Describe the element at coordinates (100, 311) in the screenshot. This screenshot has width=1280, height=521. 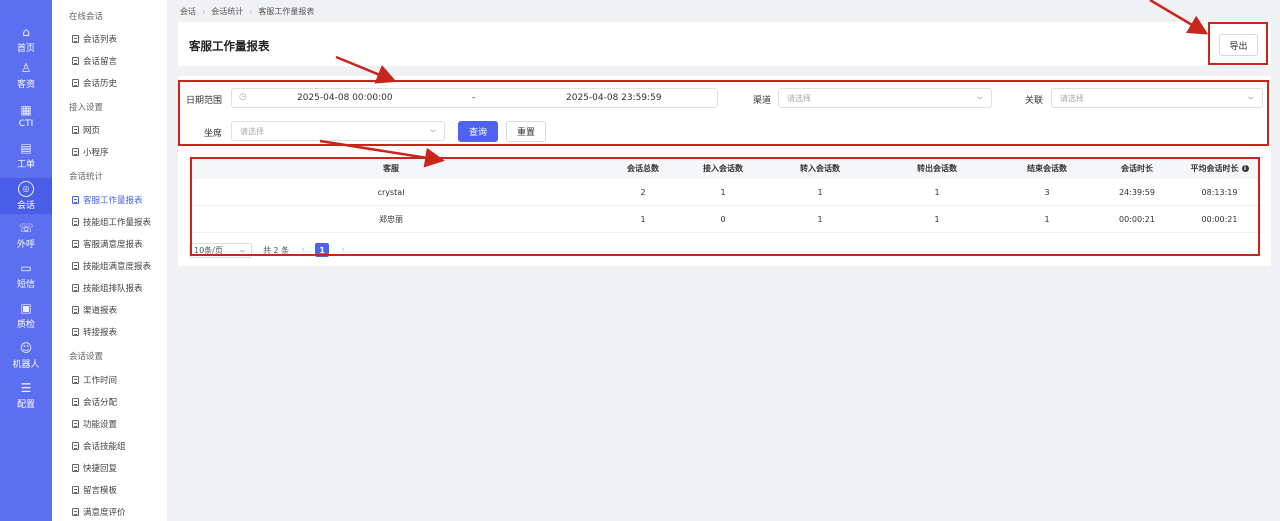
I see `submenu-item-label: 渠道报表` at that location.